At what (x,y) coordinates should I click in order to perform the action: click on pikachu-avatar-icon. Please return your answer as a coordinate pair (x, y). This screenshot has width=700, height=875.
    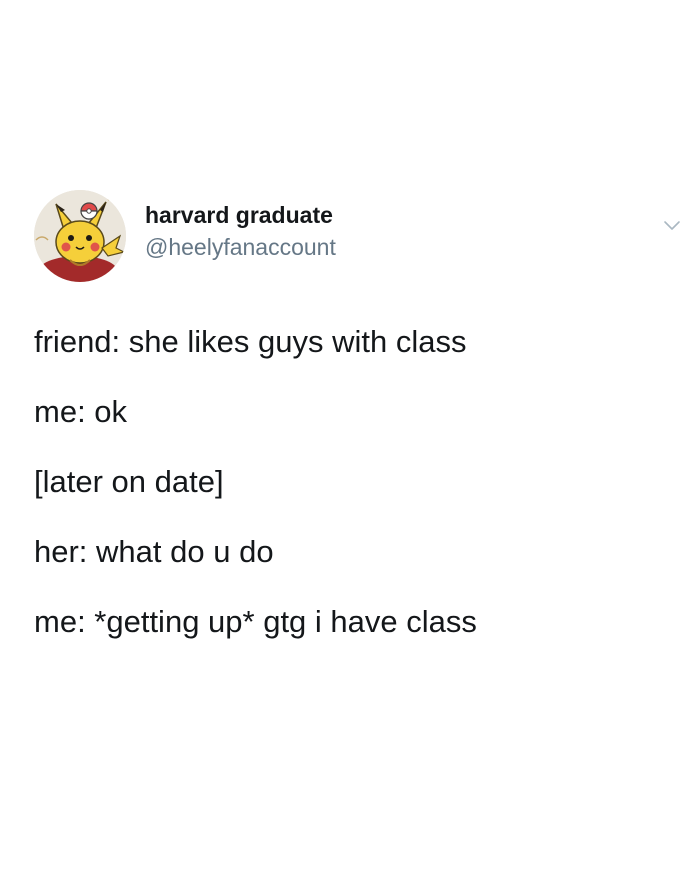
    Looking at the image, I should click on (80, 236).